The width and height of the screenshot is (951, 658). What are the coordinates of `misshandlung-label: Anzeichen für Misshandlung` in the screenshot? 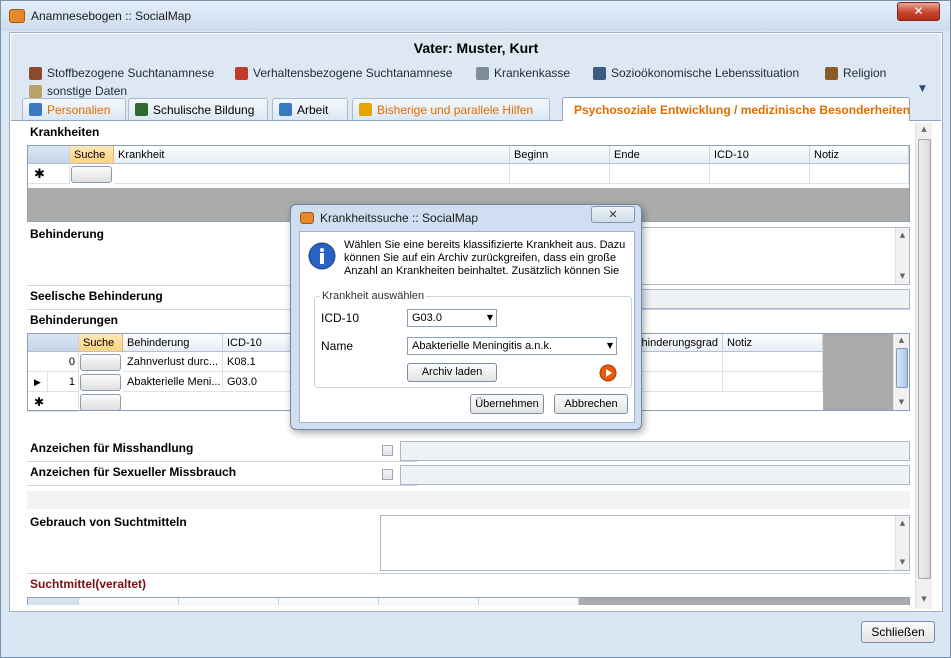 It's located at (112, 448).